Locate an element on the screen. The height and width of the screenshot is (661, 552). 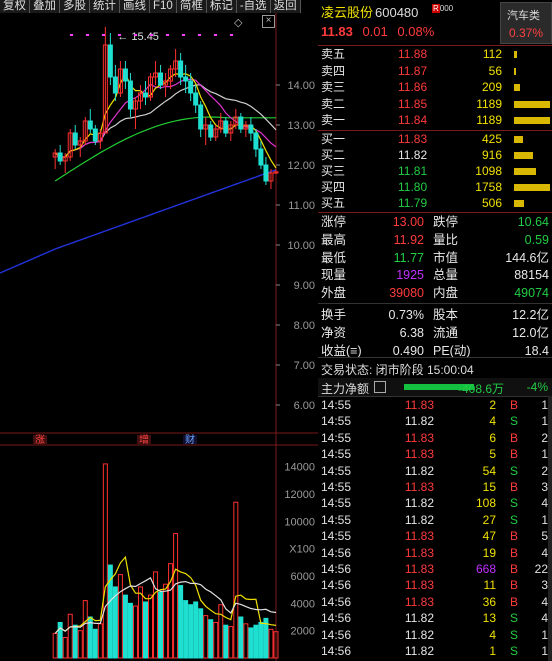
net-flow-toggle-icon is located at coordinates (380, 387).